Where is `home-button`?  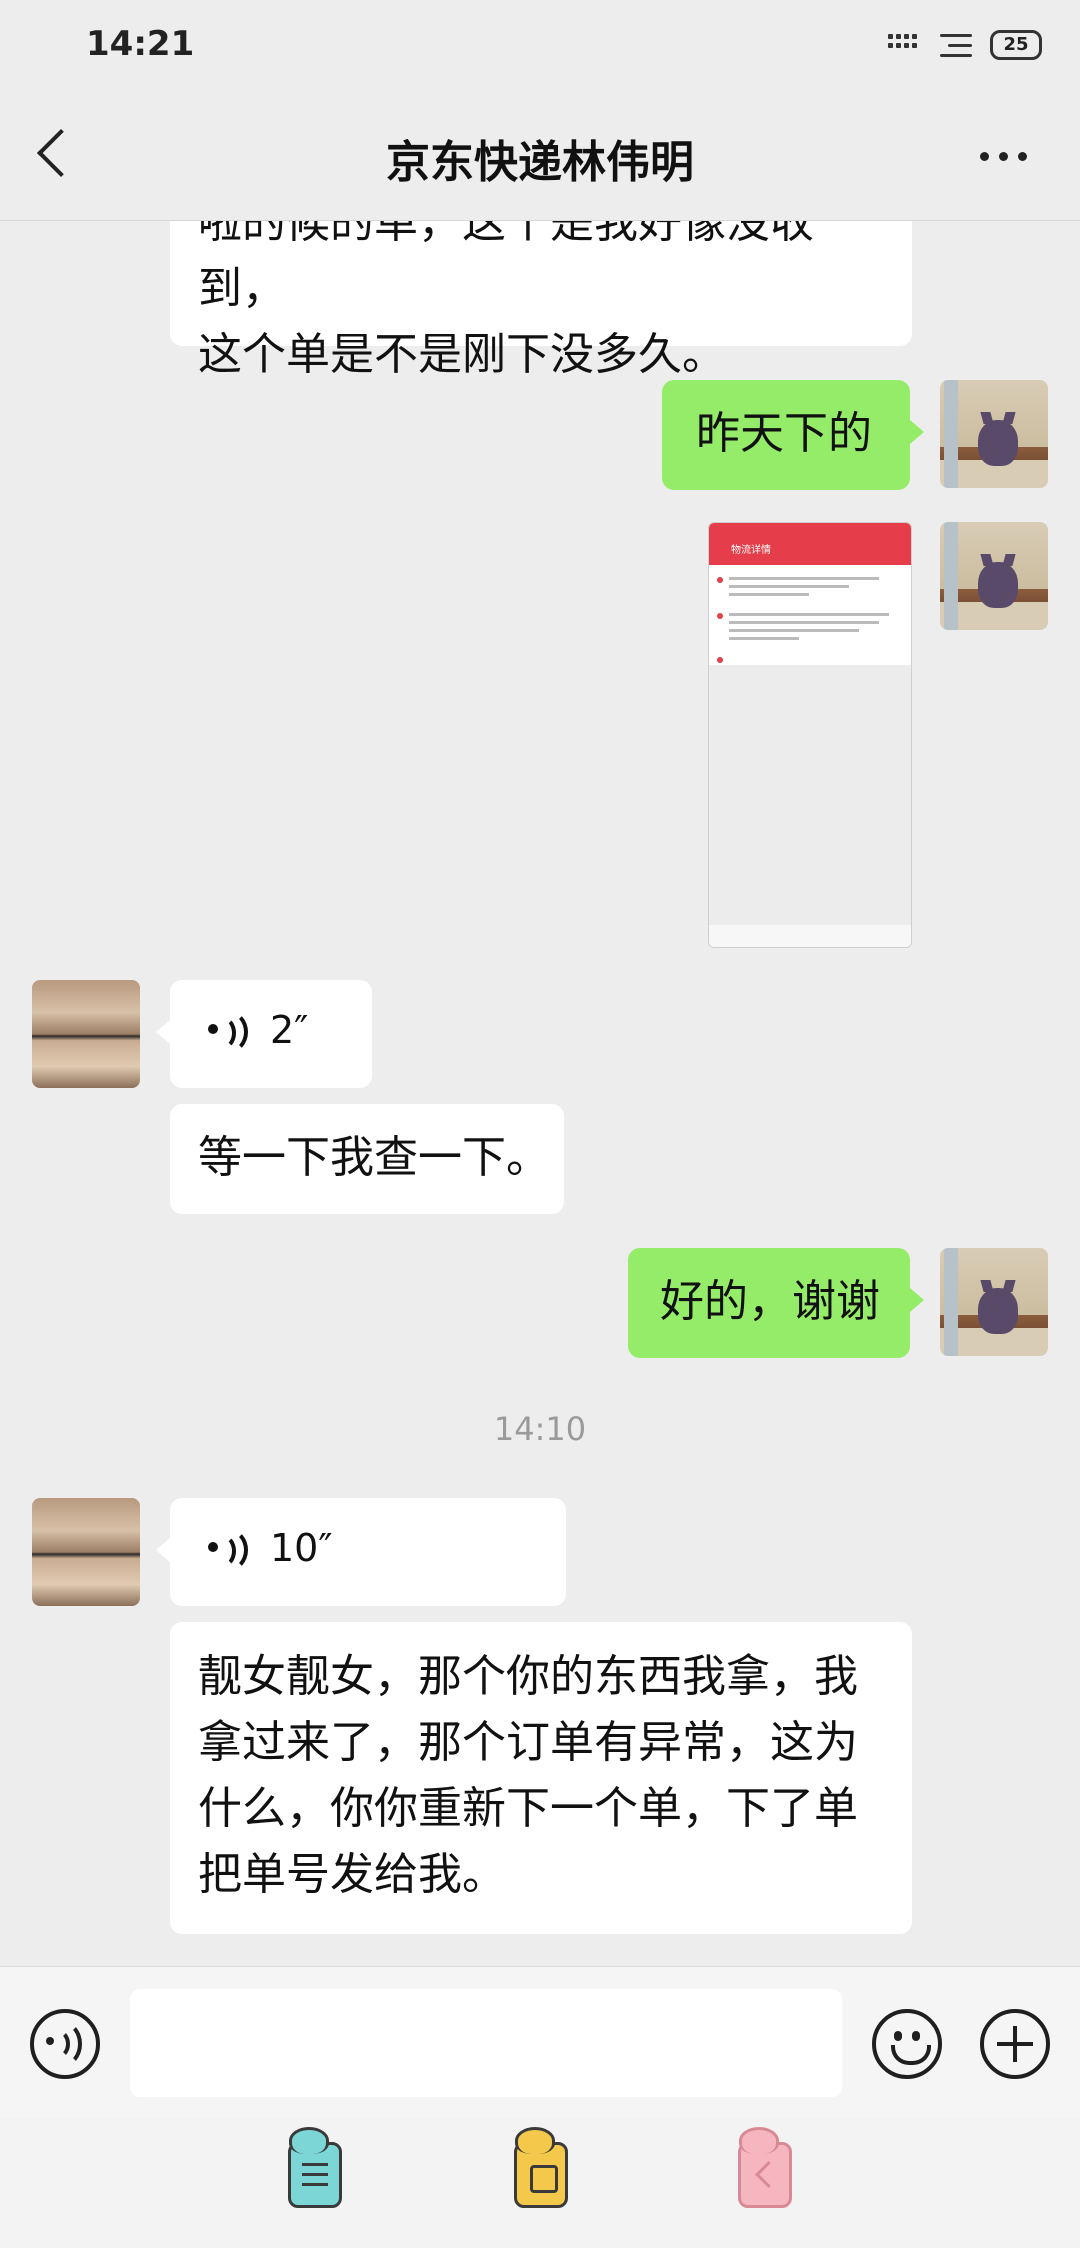 home-button is located at coordinates (541, 2167).